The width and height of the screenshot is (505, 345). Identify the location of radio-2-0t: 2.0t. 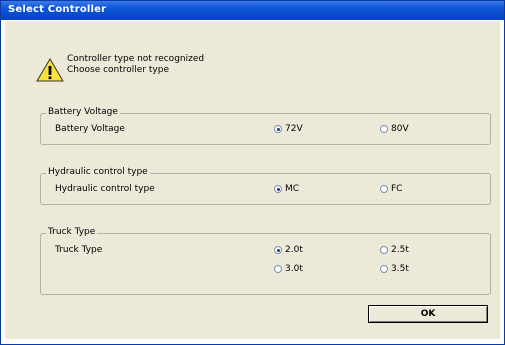
(288, 250).